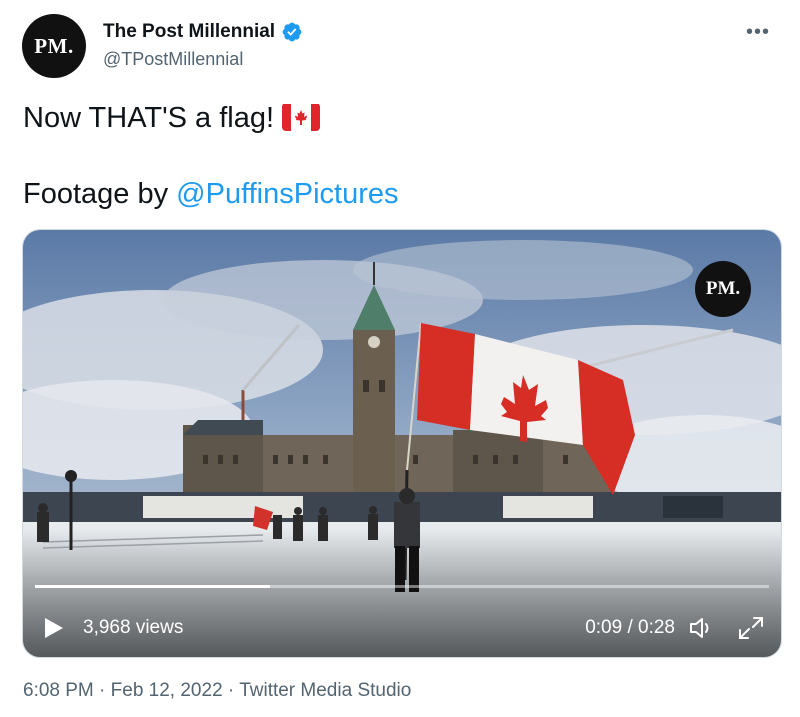 The image size is (800, 717). What do you see at coordinates (100, 194) in the screenshot?
I see `tweet-line-2-prefix: Footage by` at bounding box center [100, 194].